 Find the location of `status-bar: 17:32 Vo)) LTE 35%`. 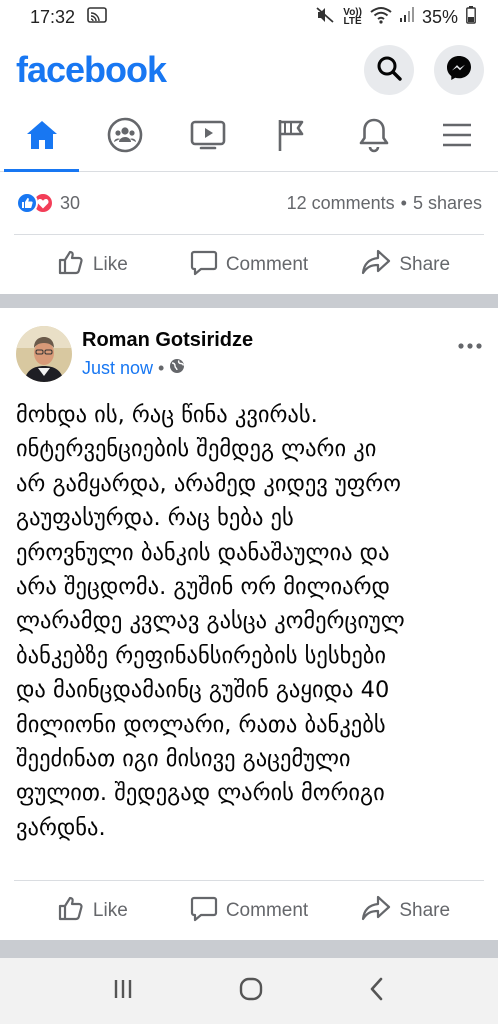

status-bar: 17:32 Vo)) LTE 35% is located at coordinates (249, 17).